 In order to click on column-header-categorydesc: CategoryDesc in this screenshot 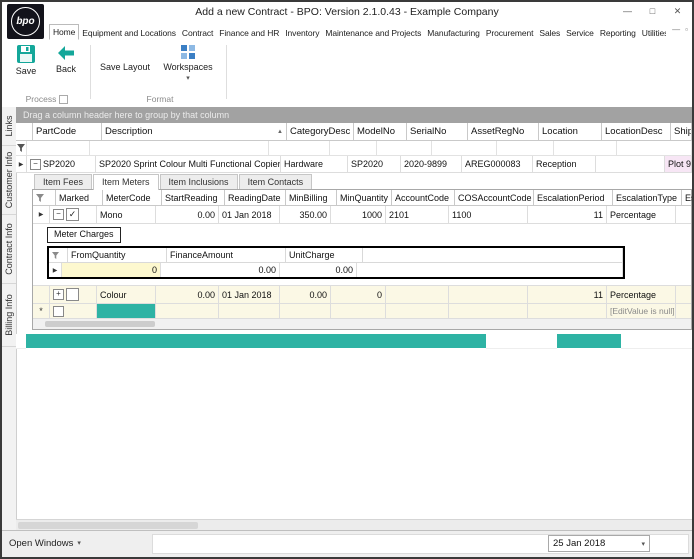, I will do `click(320, 131)`.